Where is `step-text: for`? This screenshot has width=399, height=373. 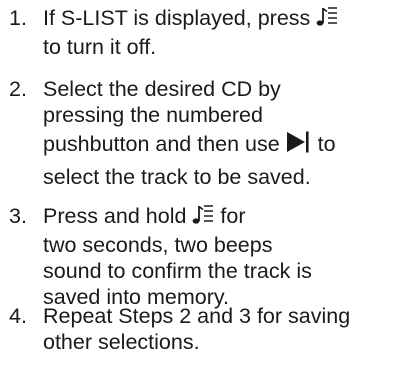
step-text: for is located at coordinates (233, 216).